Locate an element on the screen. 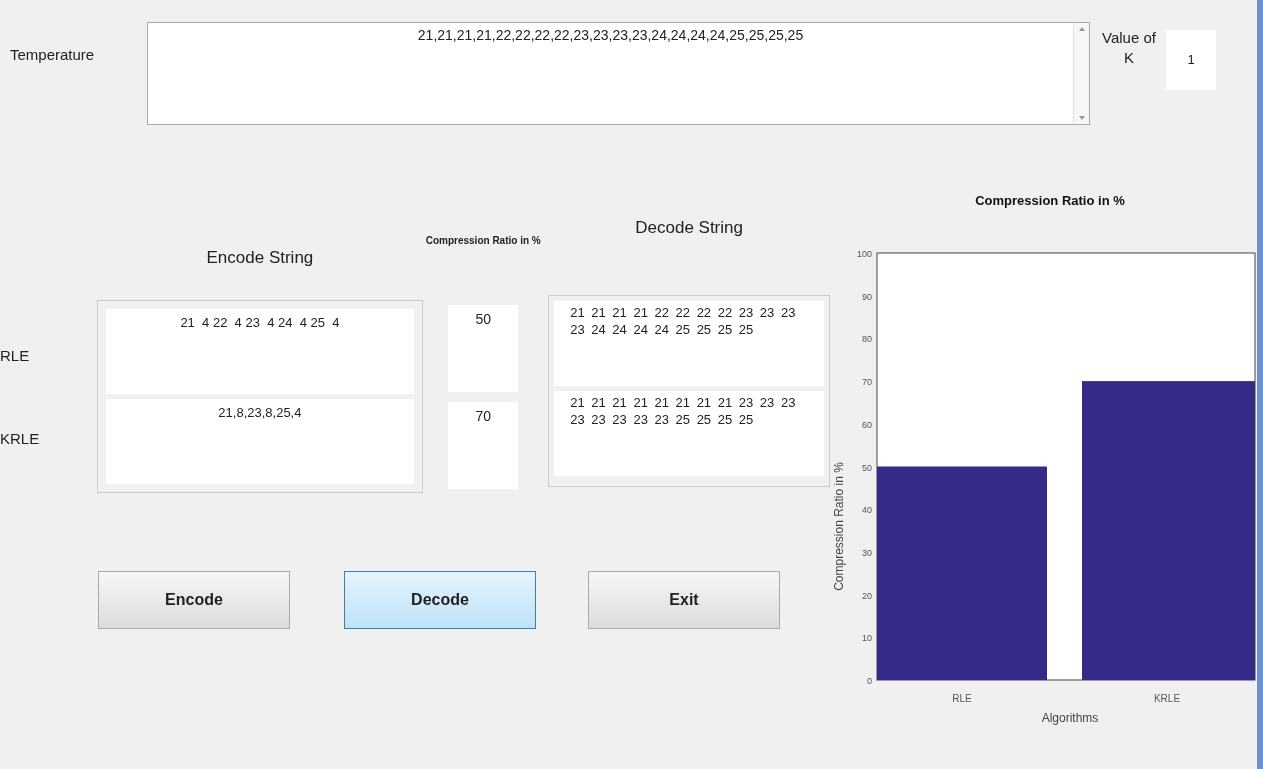 The width and height of the screenshot is (1263, 769). y-tick-label: 60 is located at coordinates (867, 424).